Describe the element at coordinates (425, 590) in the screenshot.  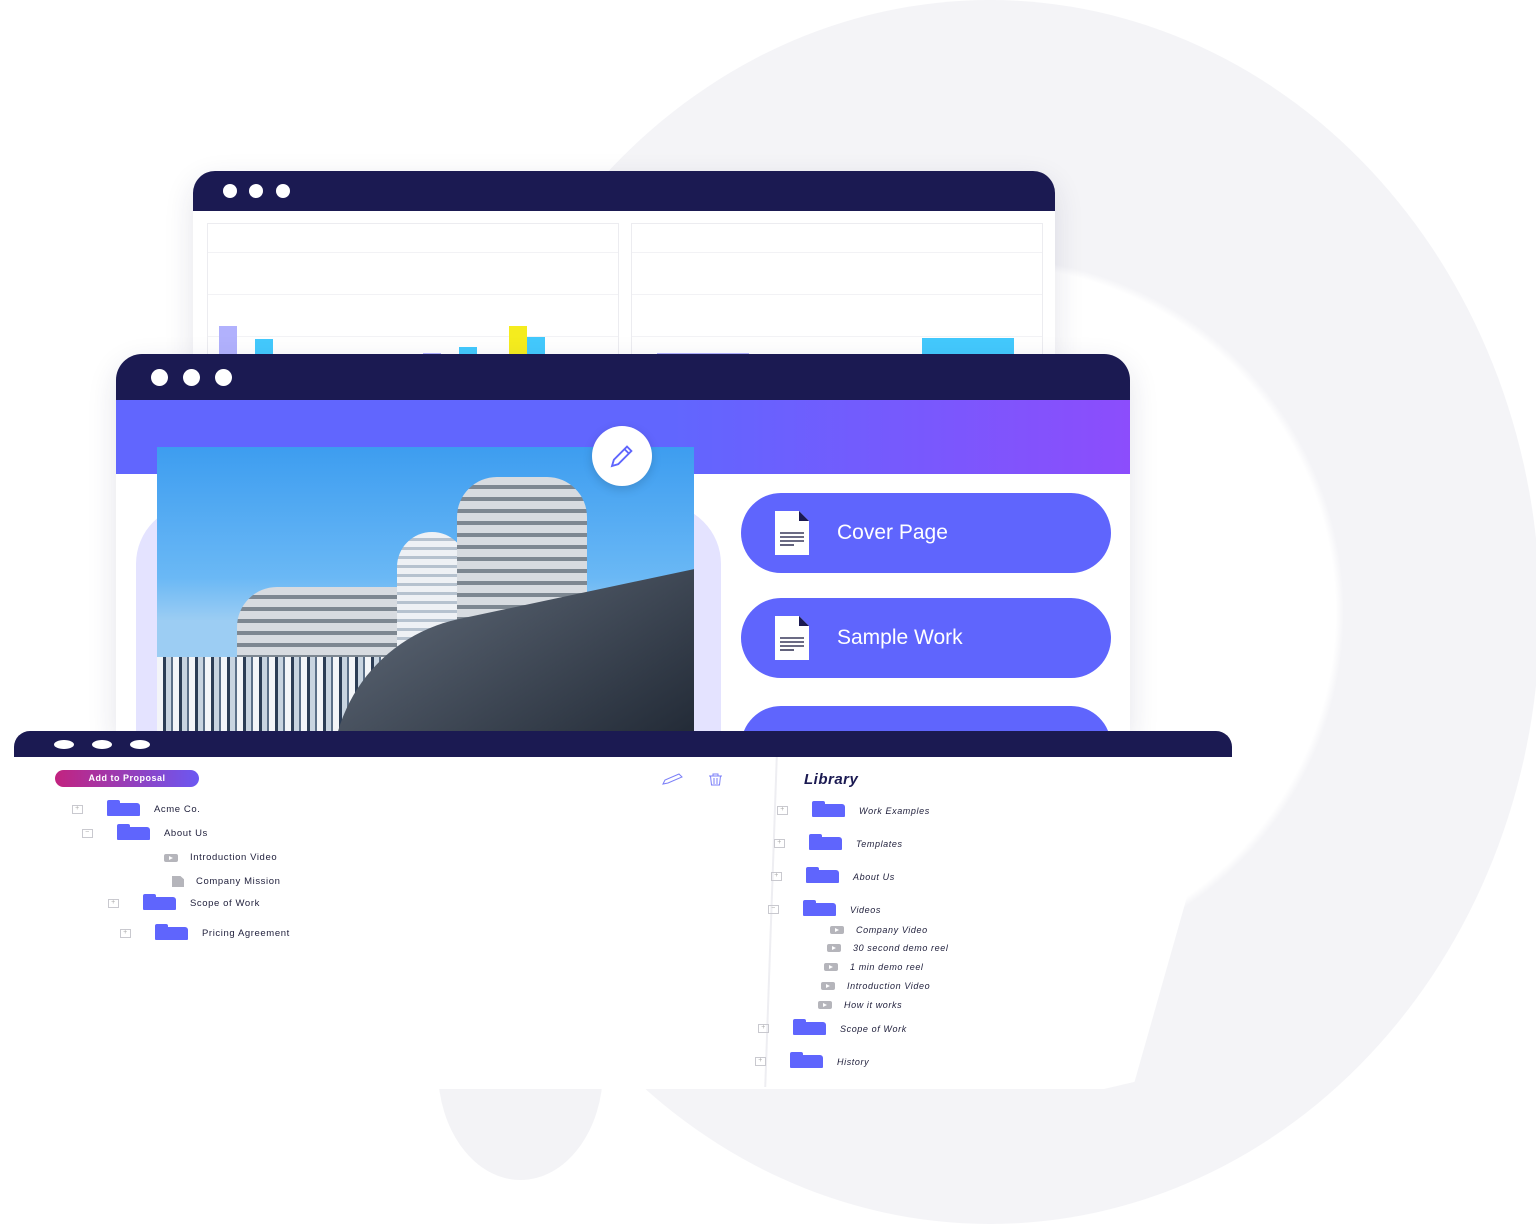
I see `cover-image` at that location.